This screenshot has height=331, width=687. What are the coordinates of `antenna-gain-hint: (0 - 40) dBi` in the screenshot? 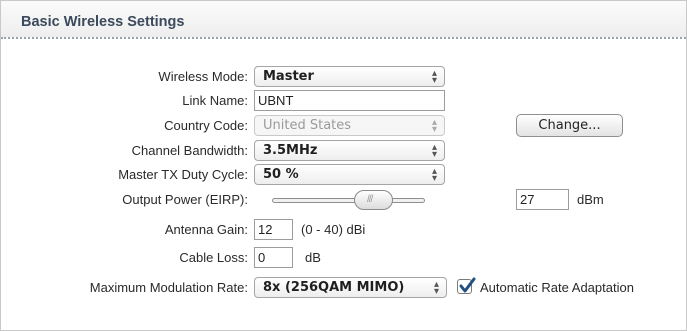 It's located at (333, 229).